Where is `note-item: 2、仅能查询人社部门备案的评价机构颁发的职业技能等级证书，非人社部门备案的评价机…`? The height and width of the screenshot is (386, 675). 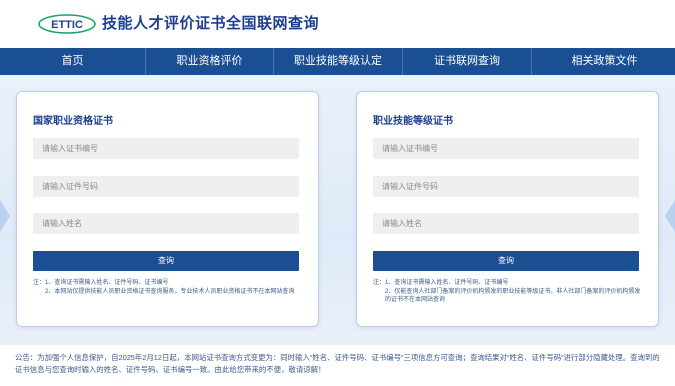 note-item: 2、仅能查询人社部门备案的评价机构颁发的职业技能等级证书，非人社部门备案的评价机… is located at coordinates (513, 296).